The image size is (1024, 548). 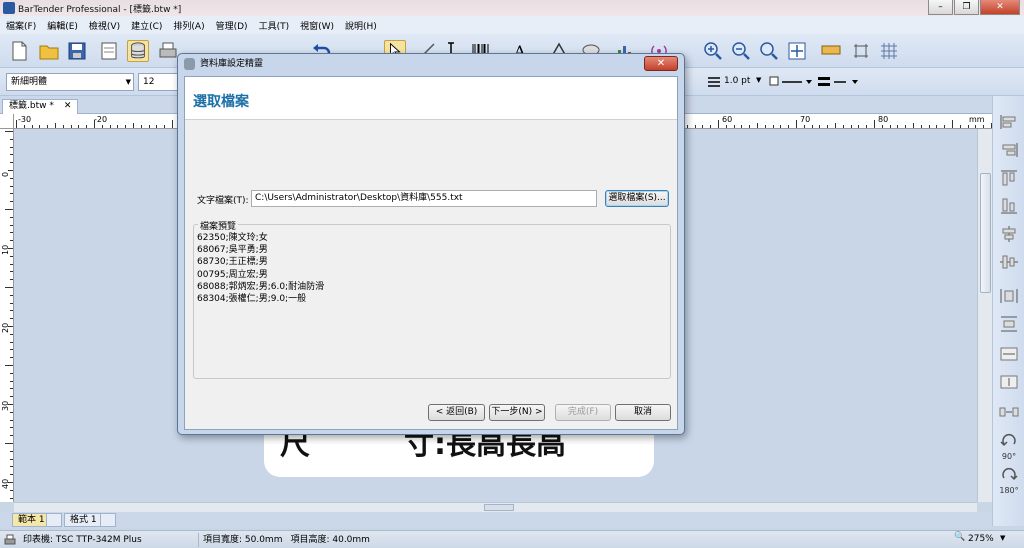 I want to click on close-window-button: ✕, so click(x=1000, y=7).